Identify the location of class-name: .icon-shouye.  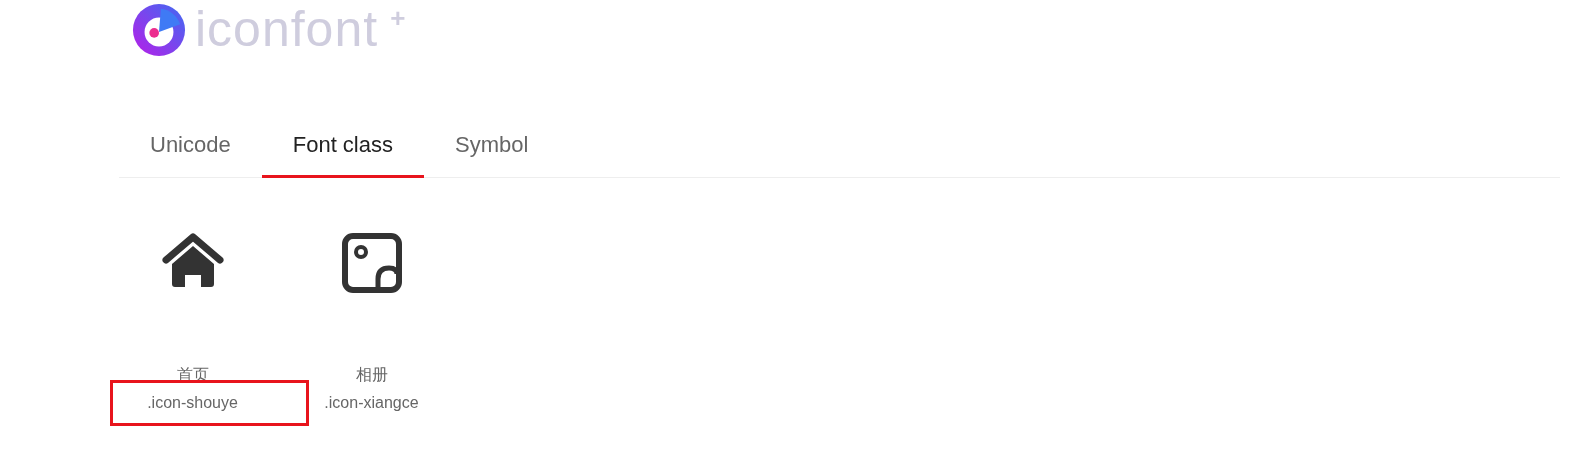
(192, 403).